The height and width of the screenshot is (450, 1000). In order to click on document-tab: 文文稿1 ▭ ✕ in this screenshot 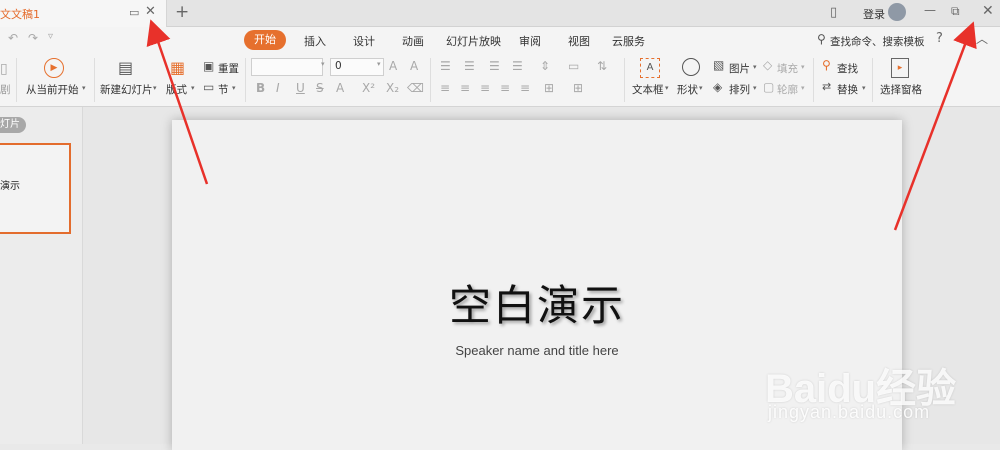, I will do `click(83, 13)`.